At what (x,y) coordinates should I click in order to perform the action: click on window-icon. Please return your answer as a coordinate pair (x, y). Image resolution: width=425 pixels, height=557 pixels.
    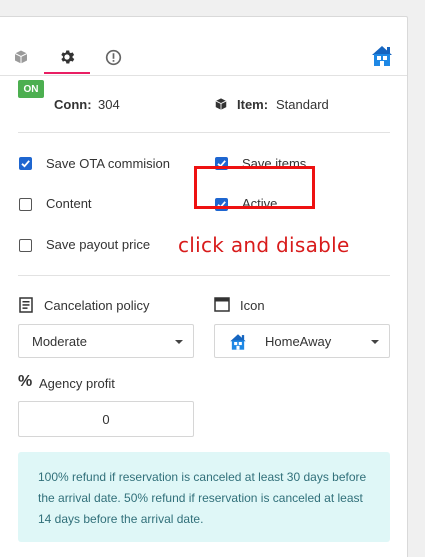
    Looking at the image, I should click on (222, 304).